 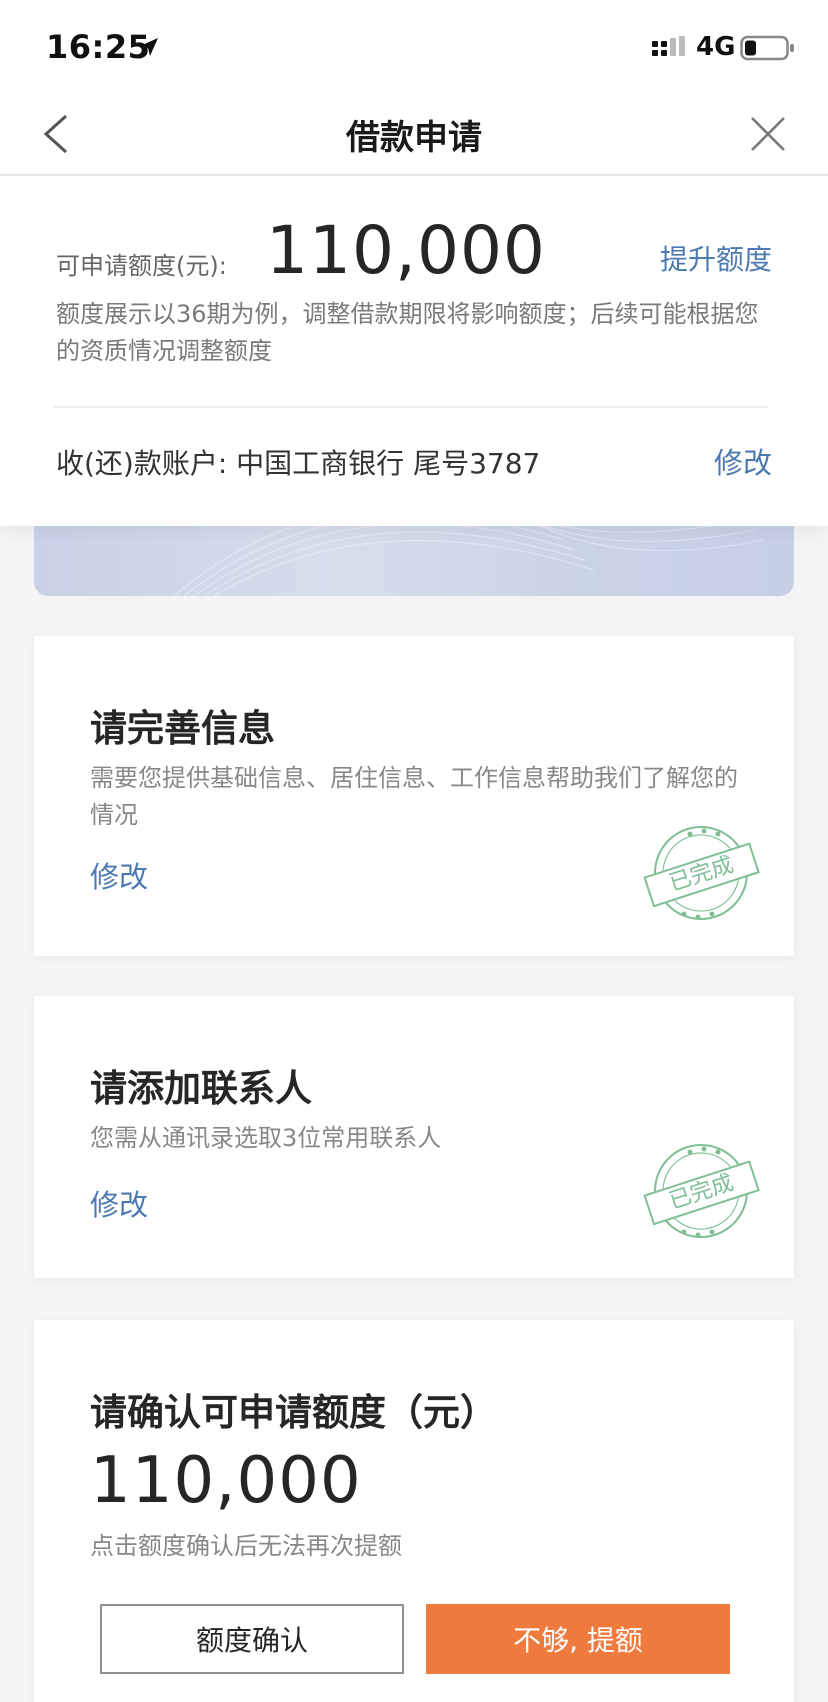 What do you see at coordinates (226, 1481) in the screenshot?
I see `confirm-amount: 110,000` at bounding box center [226, 1481].